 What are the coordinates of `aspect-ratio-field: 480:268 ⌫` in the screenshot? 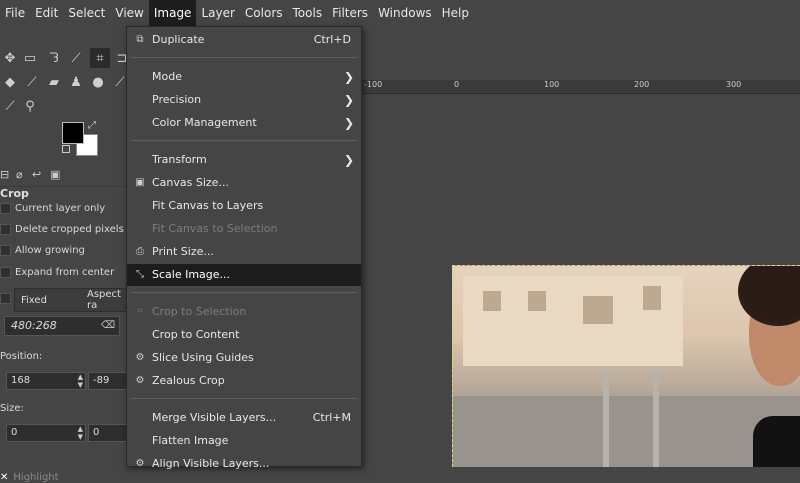 It's located at (62, 326).